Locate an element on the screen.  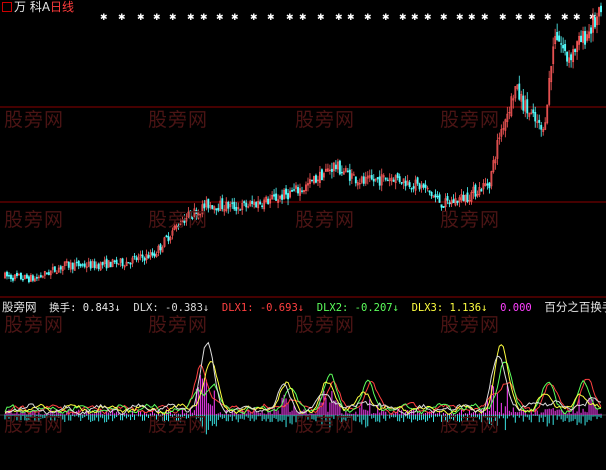
window-box-icon is located at coordinates (7, 7).